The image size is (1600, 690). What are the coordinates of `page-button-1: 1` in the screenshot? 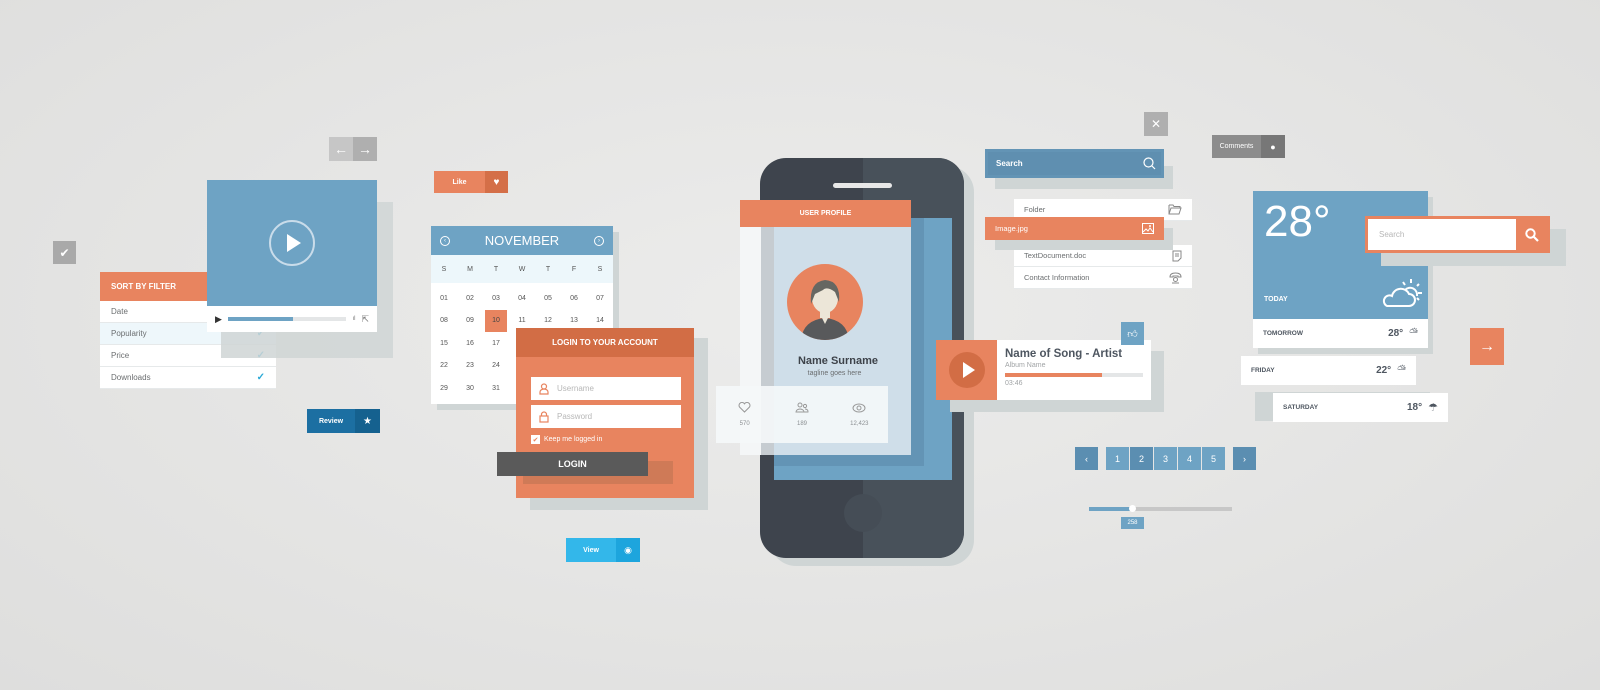 It's located at (1117, 458).